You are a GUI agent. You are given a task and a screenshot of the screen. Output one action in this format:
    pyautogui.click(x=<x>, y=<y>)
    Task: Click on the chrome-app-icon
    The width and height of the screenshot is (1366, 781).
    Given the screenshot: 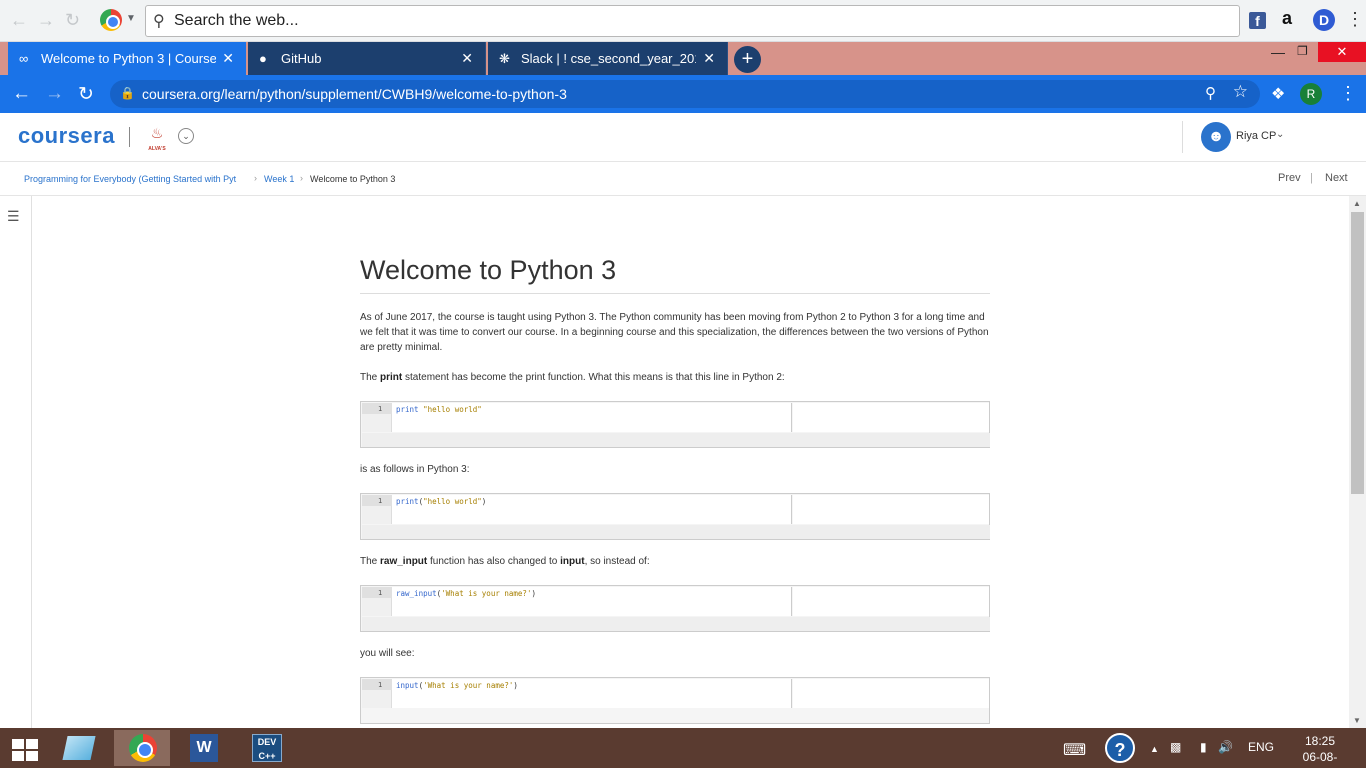 What is the action you would take?
    pyautogui.click(x=143, y=748)
    